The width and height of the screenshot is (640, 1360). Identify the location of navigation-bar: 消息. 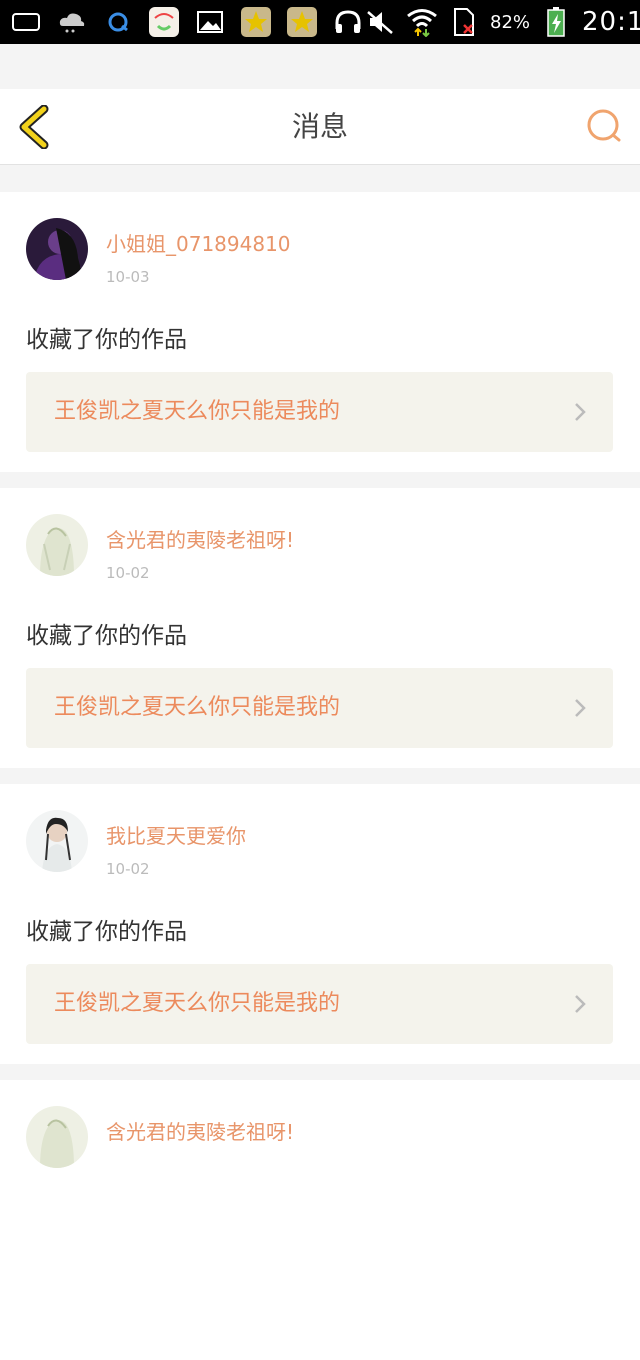
(320, 127).